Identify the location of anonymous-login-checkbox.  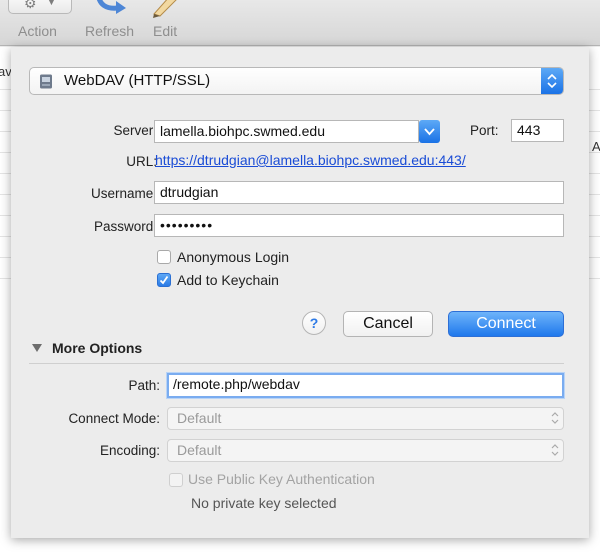
(164, 257).